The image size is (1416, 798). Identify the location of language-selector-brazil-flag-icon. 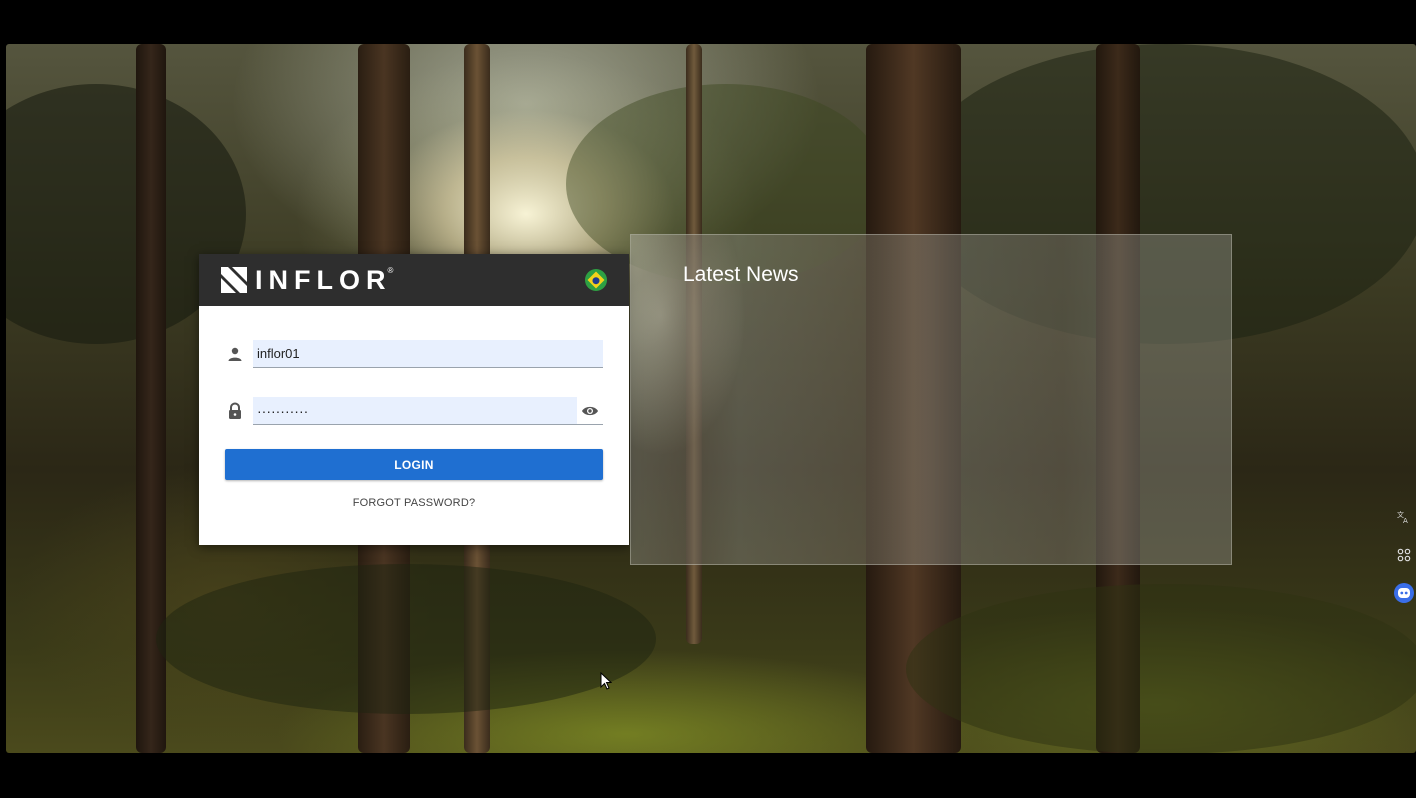
(596, 280).